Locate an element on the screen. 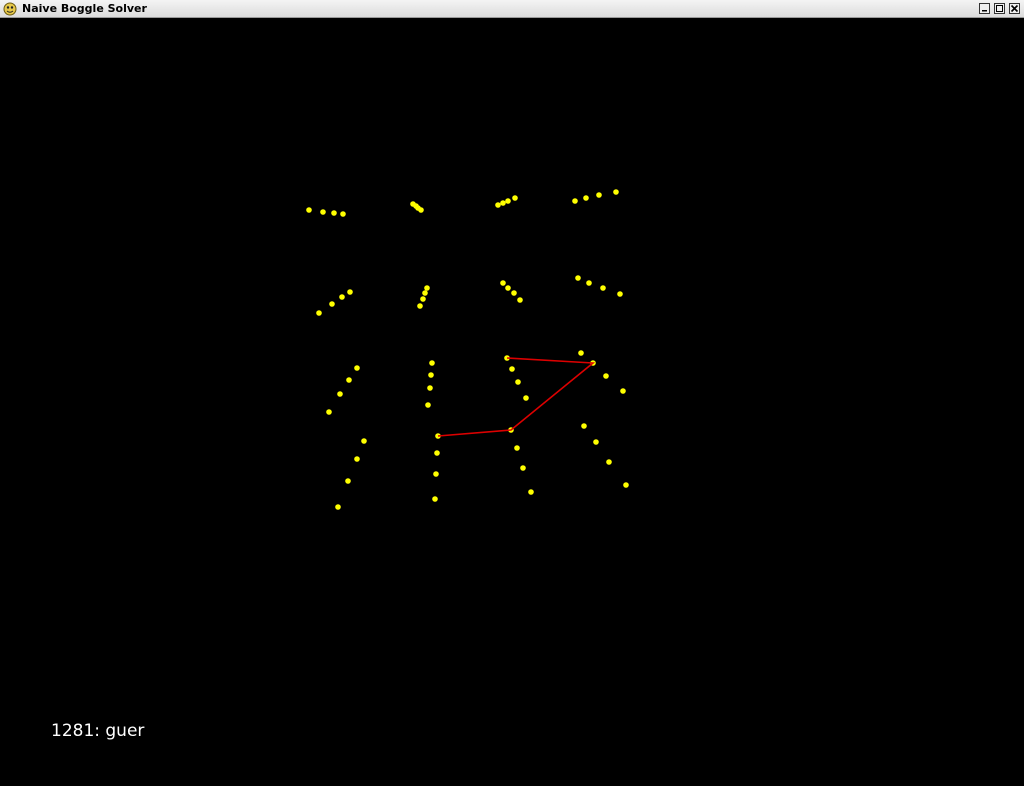  letter-glyph-r1c1 is located at coordinates (326, 212).